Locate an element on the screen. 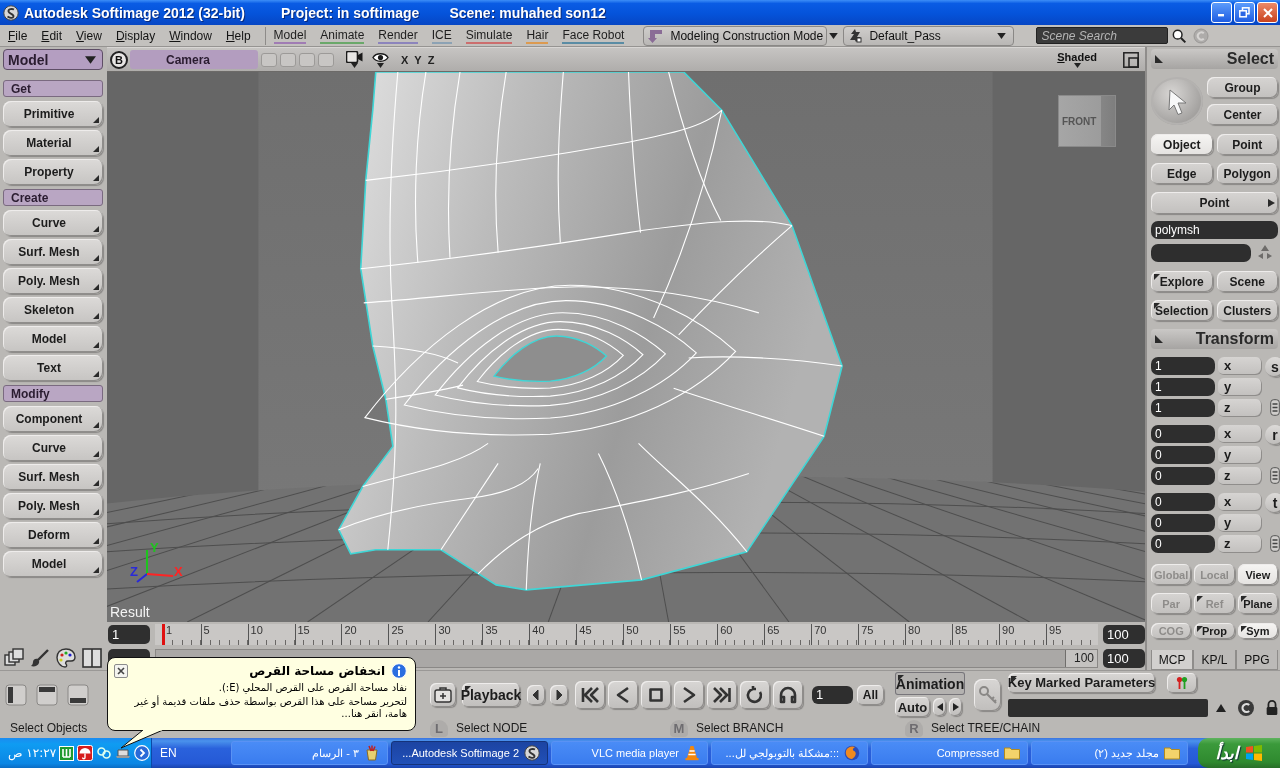  panel-tab: PPG is located at coordinates (1256, 660).